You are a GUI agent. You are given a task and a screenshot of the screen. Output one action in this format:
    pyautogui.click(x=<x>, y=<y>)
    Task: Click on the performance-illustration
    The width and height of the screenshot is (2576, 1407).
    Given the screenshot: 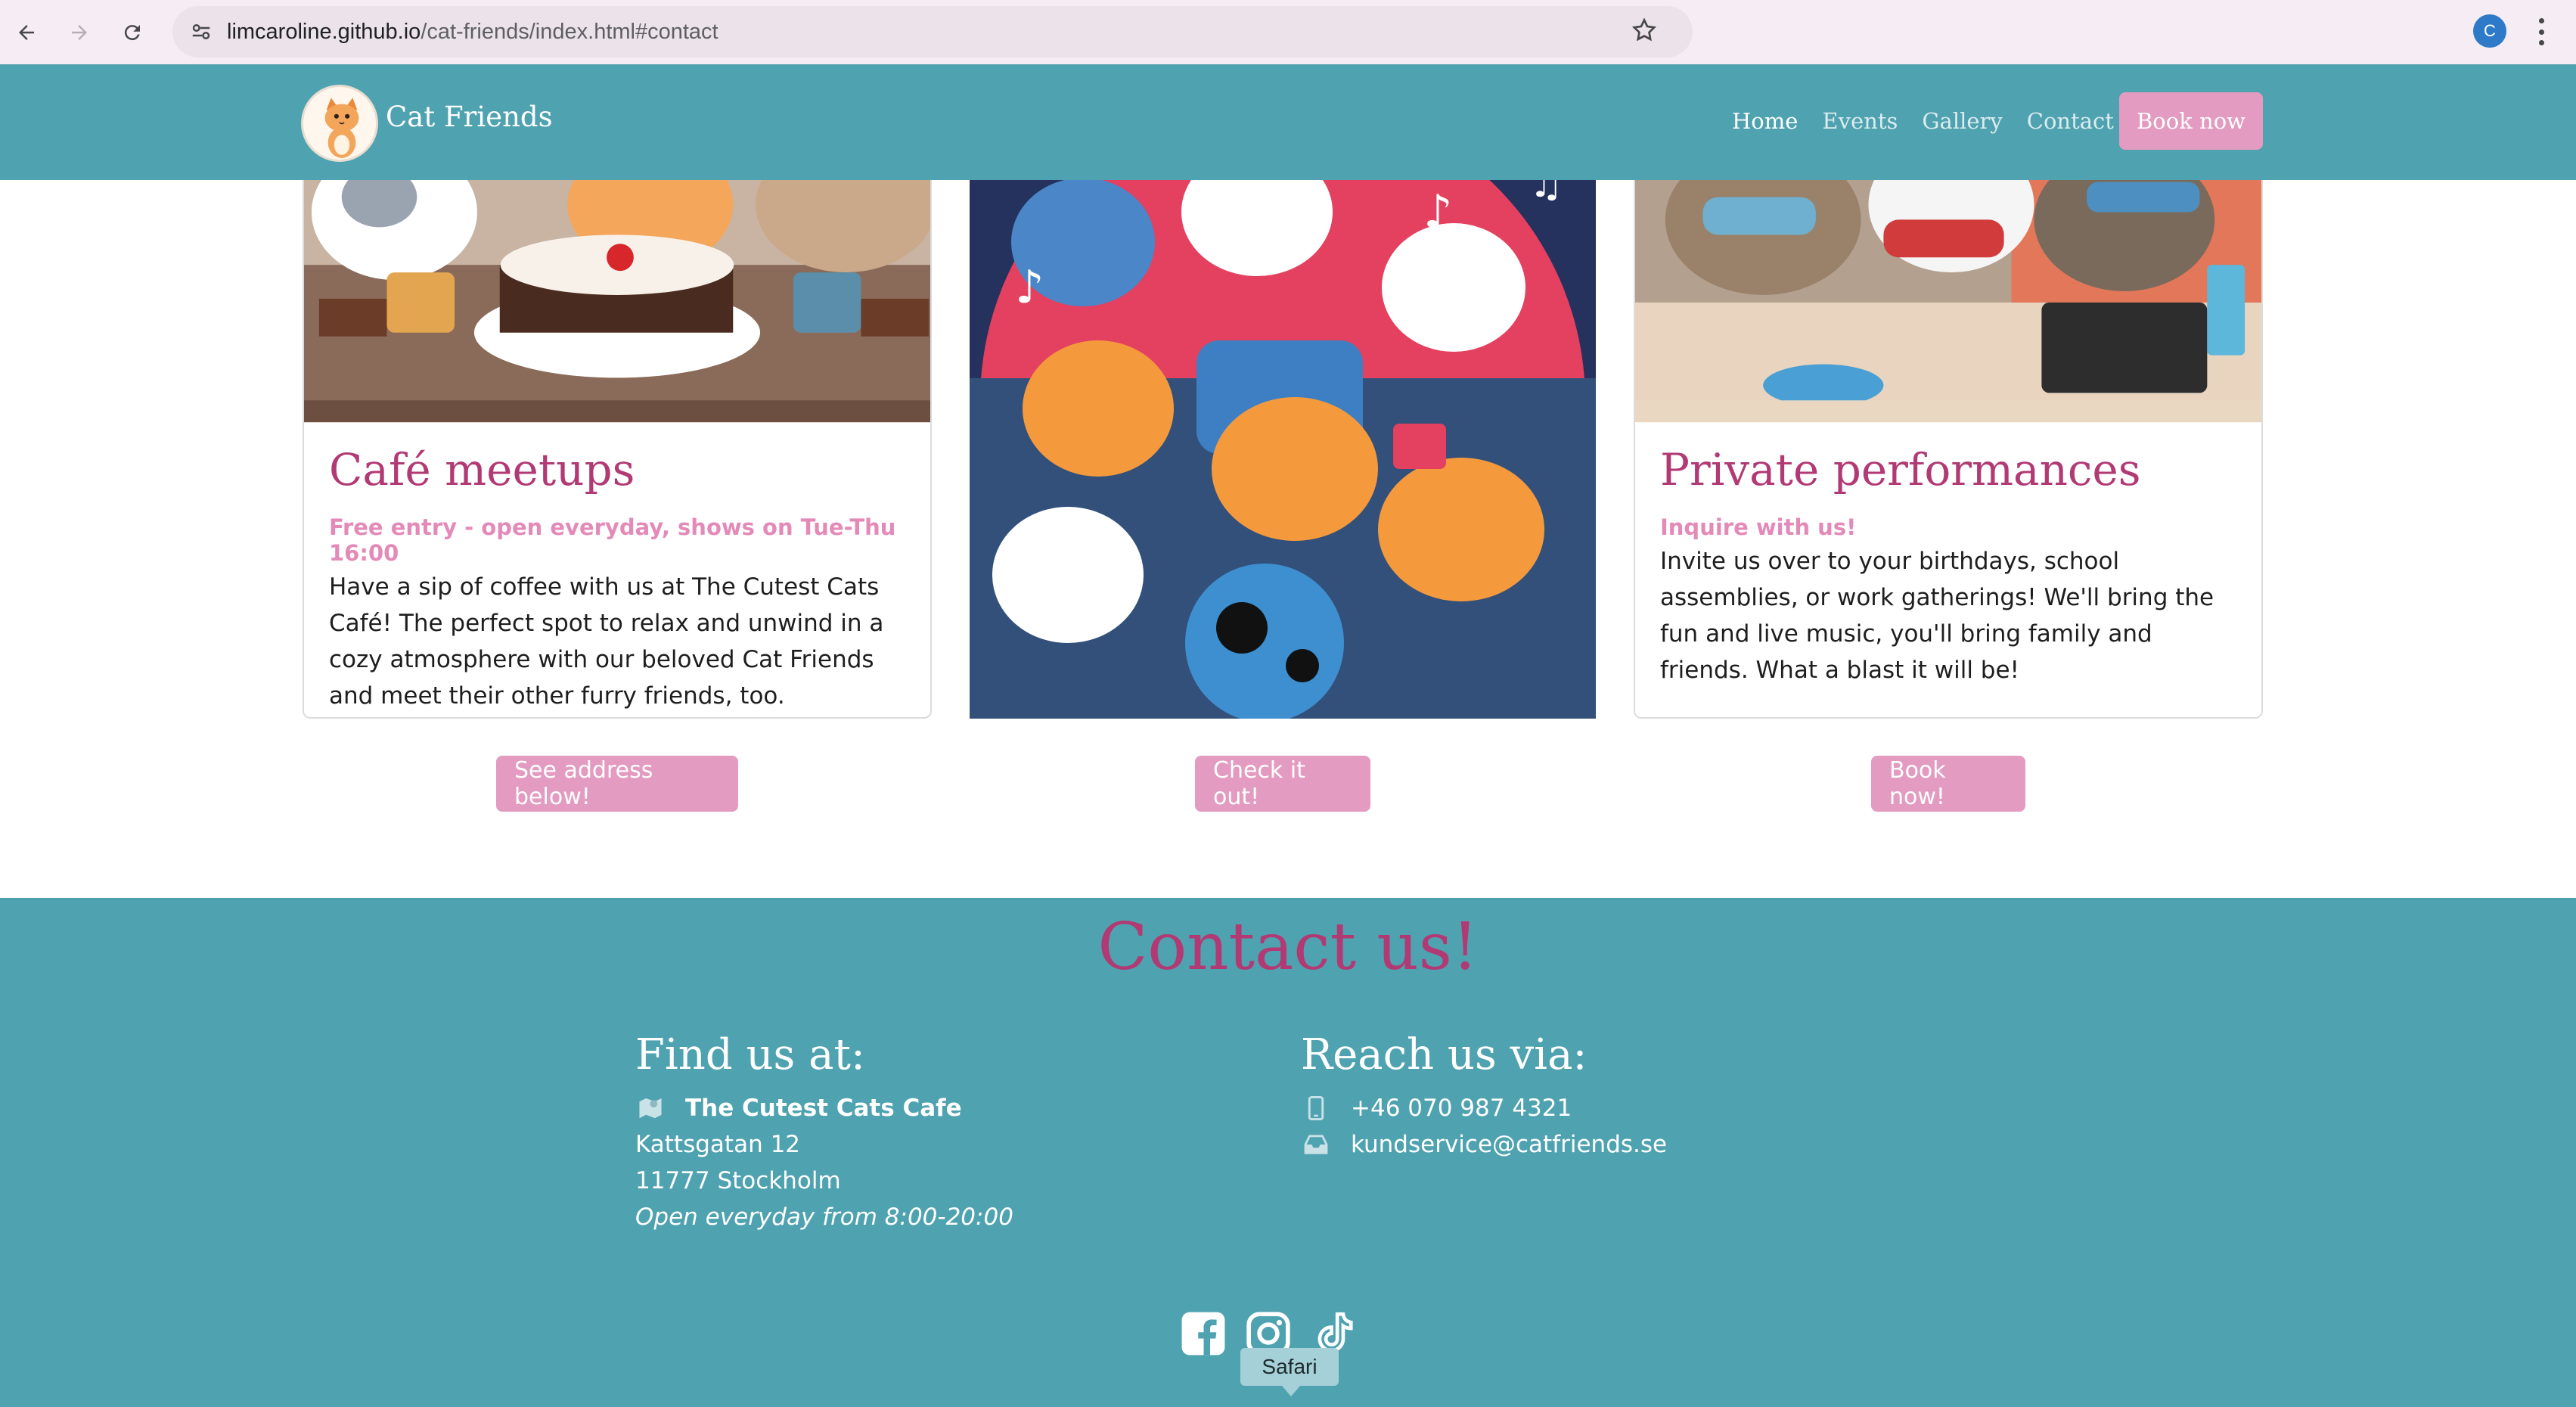 What is the action you would take?
    pyautogui.click(x=1948, y=287)
    